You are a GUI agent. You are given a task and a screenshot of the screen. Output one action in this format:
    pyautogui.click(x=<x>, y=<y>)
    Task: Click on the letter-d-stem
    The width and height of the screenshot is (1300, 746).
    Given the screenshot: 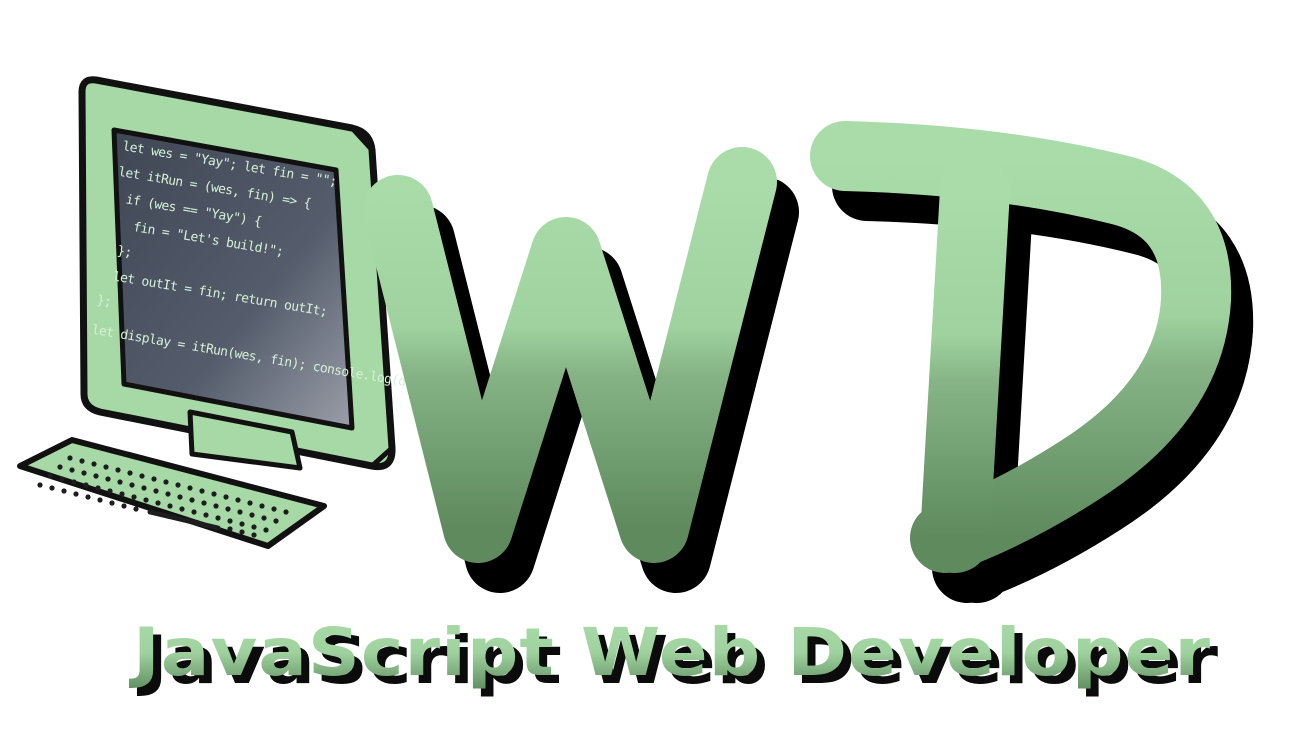 What is the action you would take?
    pyautogui.click(x=965, y=364)
    